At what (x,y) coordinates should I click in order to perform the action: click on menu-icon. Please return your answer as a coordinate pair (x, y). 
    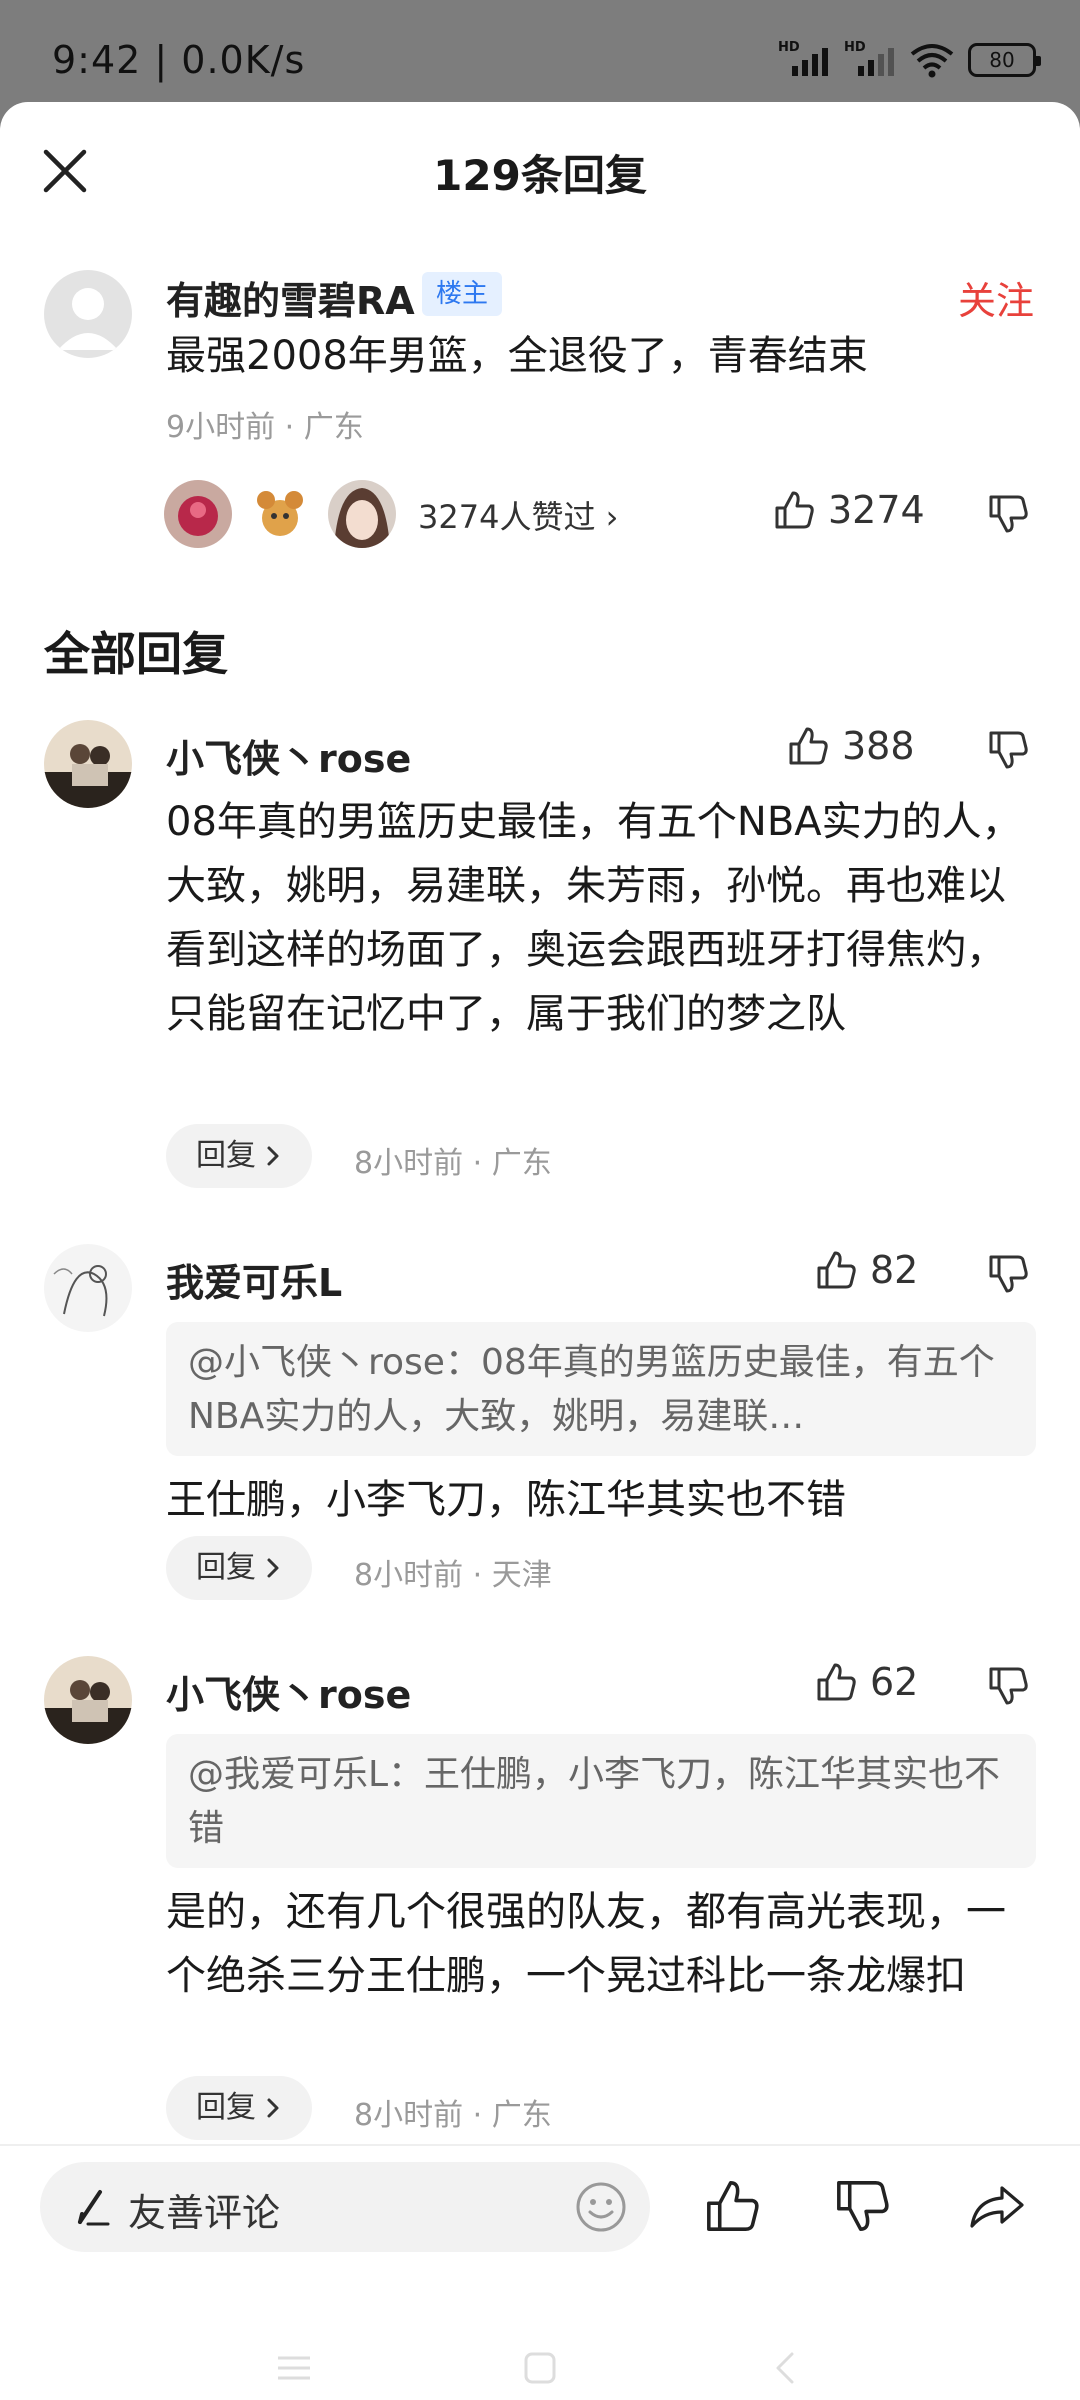
    Looking at the image, I should click on (294, 2368).